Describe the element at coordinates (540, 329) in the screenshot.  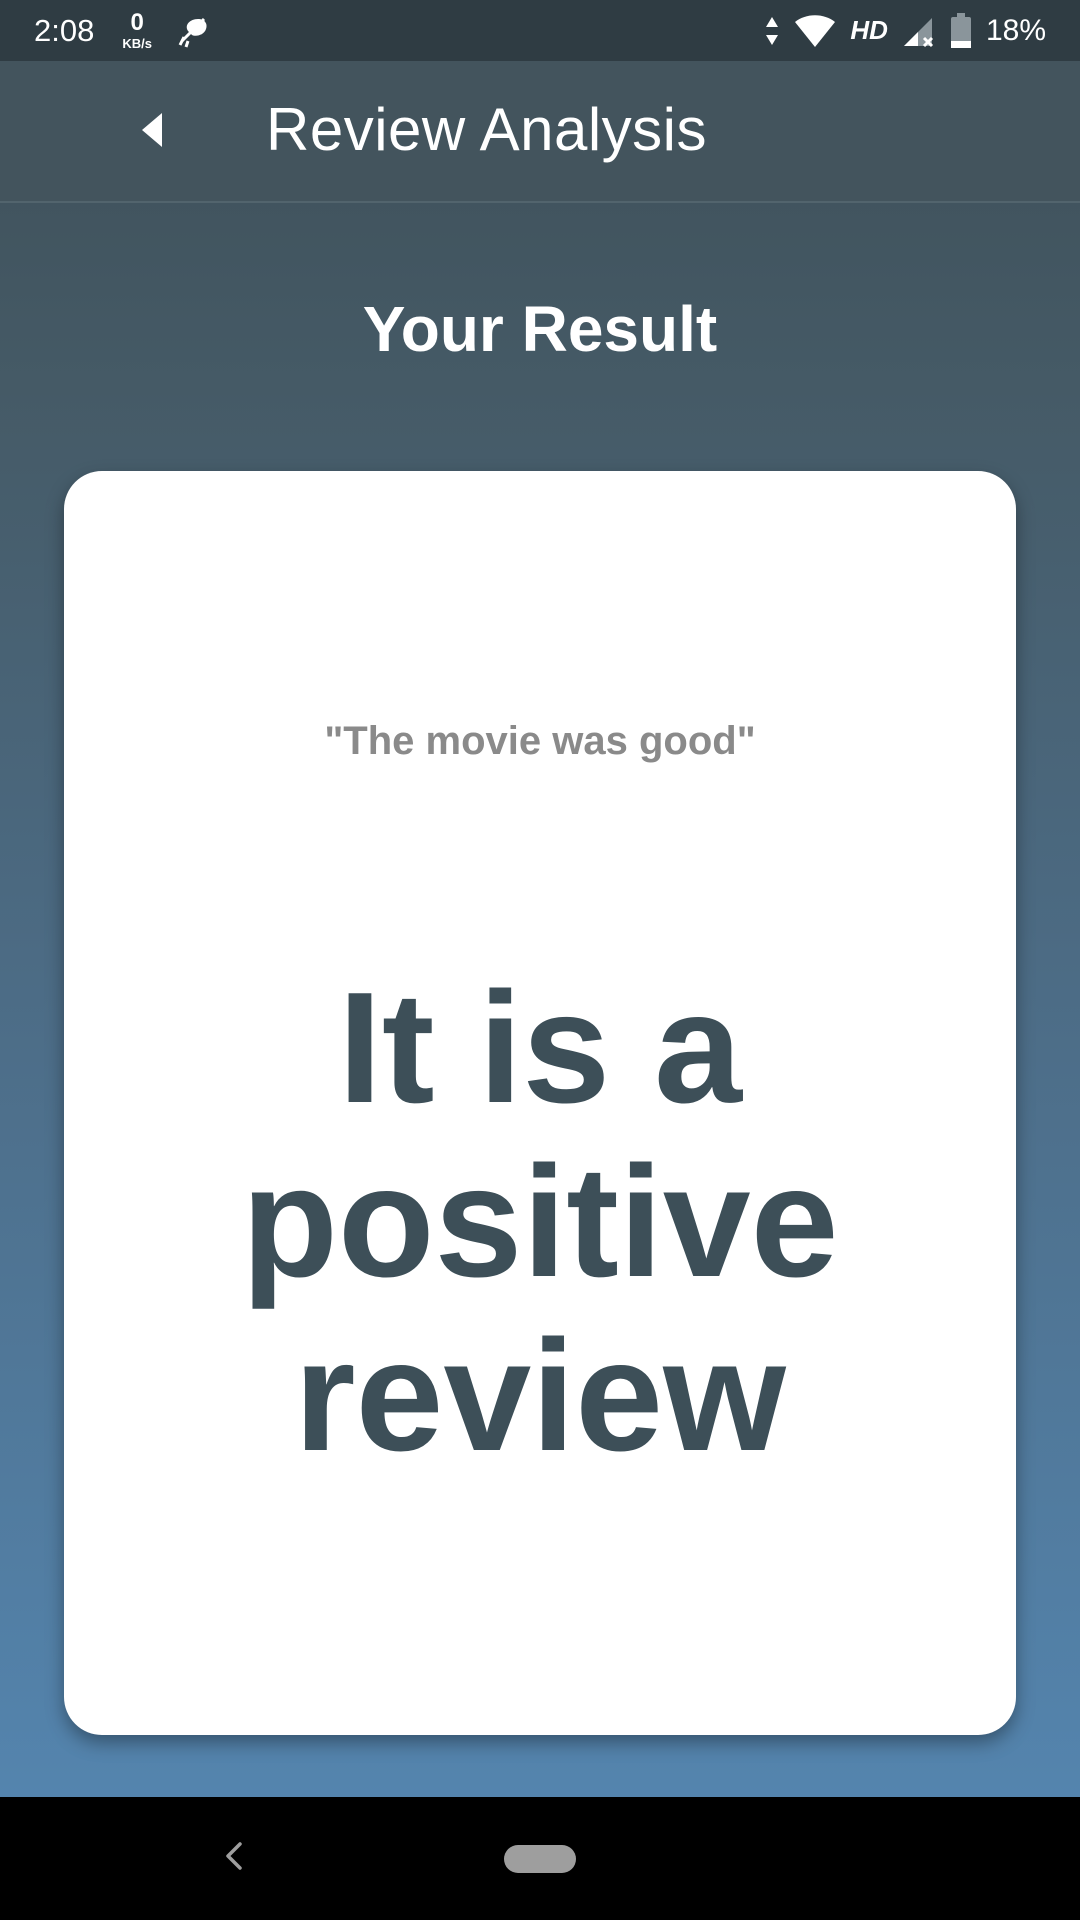
I see `result-heading: Your Result` at that location.